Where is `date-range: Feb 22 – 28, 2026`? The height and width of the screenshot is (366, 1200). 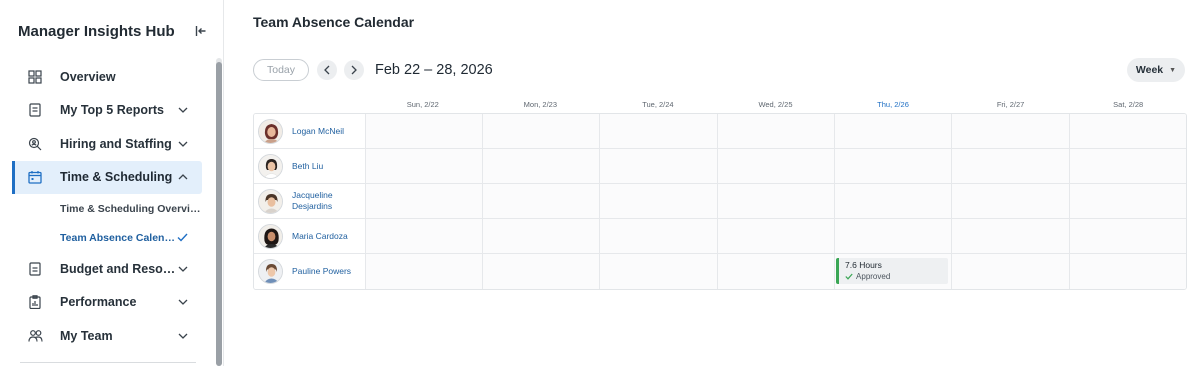
date-range: Feb 22 – 28, 2026 is located at coordinates (434, 70).